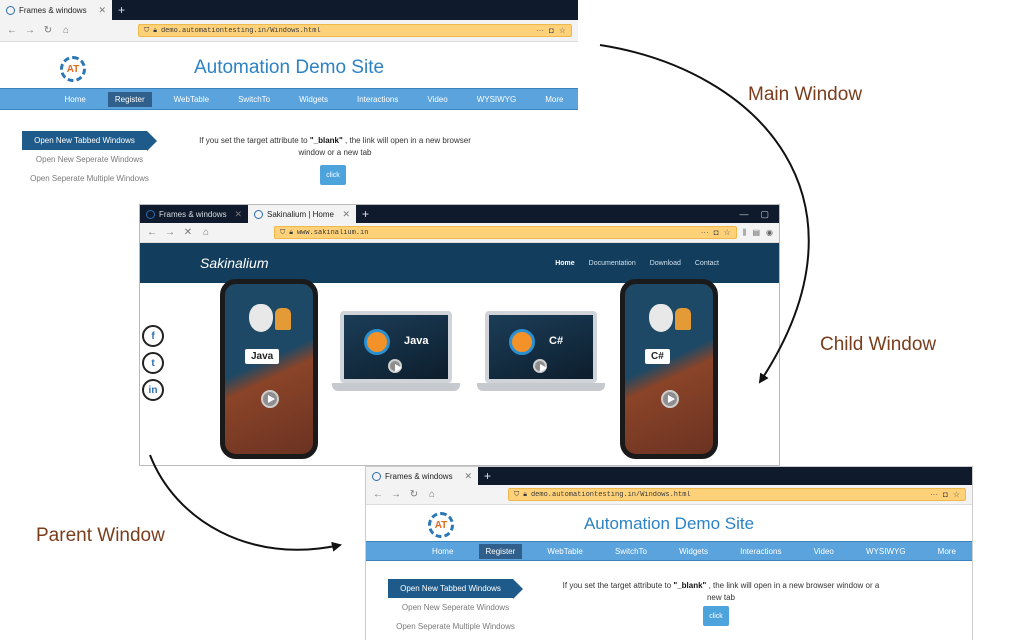 Image resolution: width=1024 pixels, height=640 pixels. I want to click on child-window-label: Child Window, so click(878, 344).